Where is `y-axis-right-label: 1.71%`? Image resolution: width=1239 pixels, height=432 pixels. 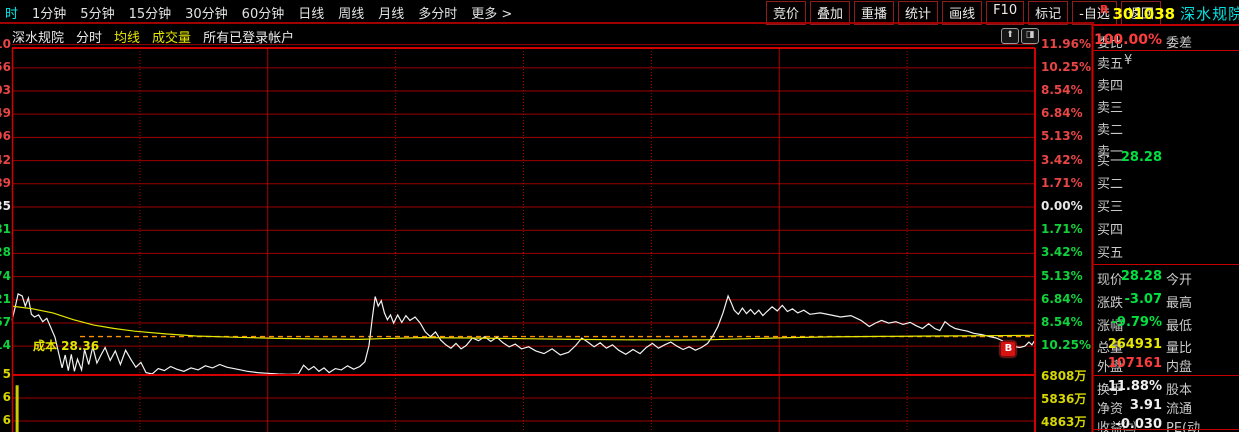
y-axis-right-label: 1.71% is located at coordinates (1062, 229).